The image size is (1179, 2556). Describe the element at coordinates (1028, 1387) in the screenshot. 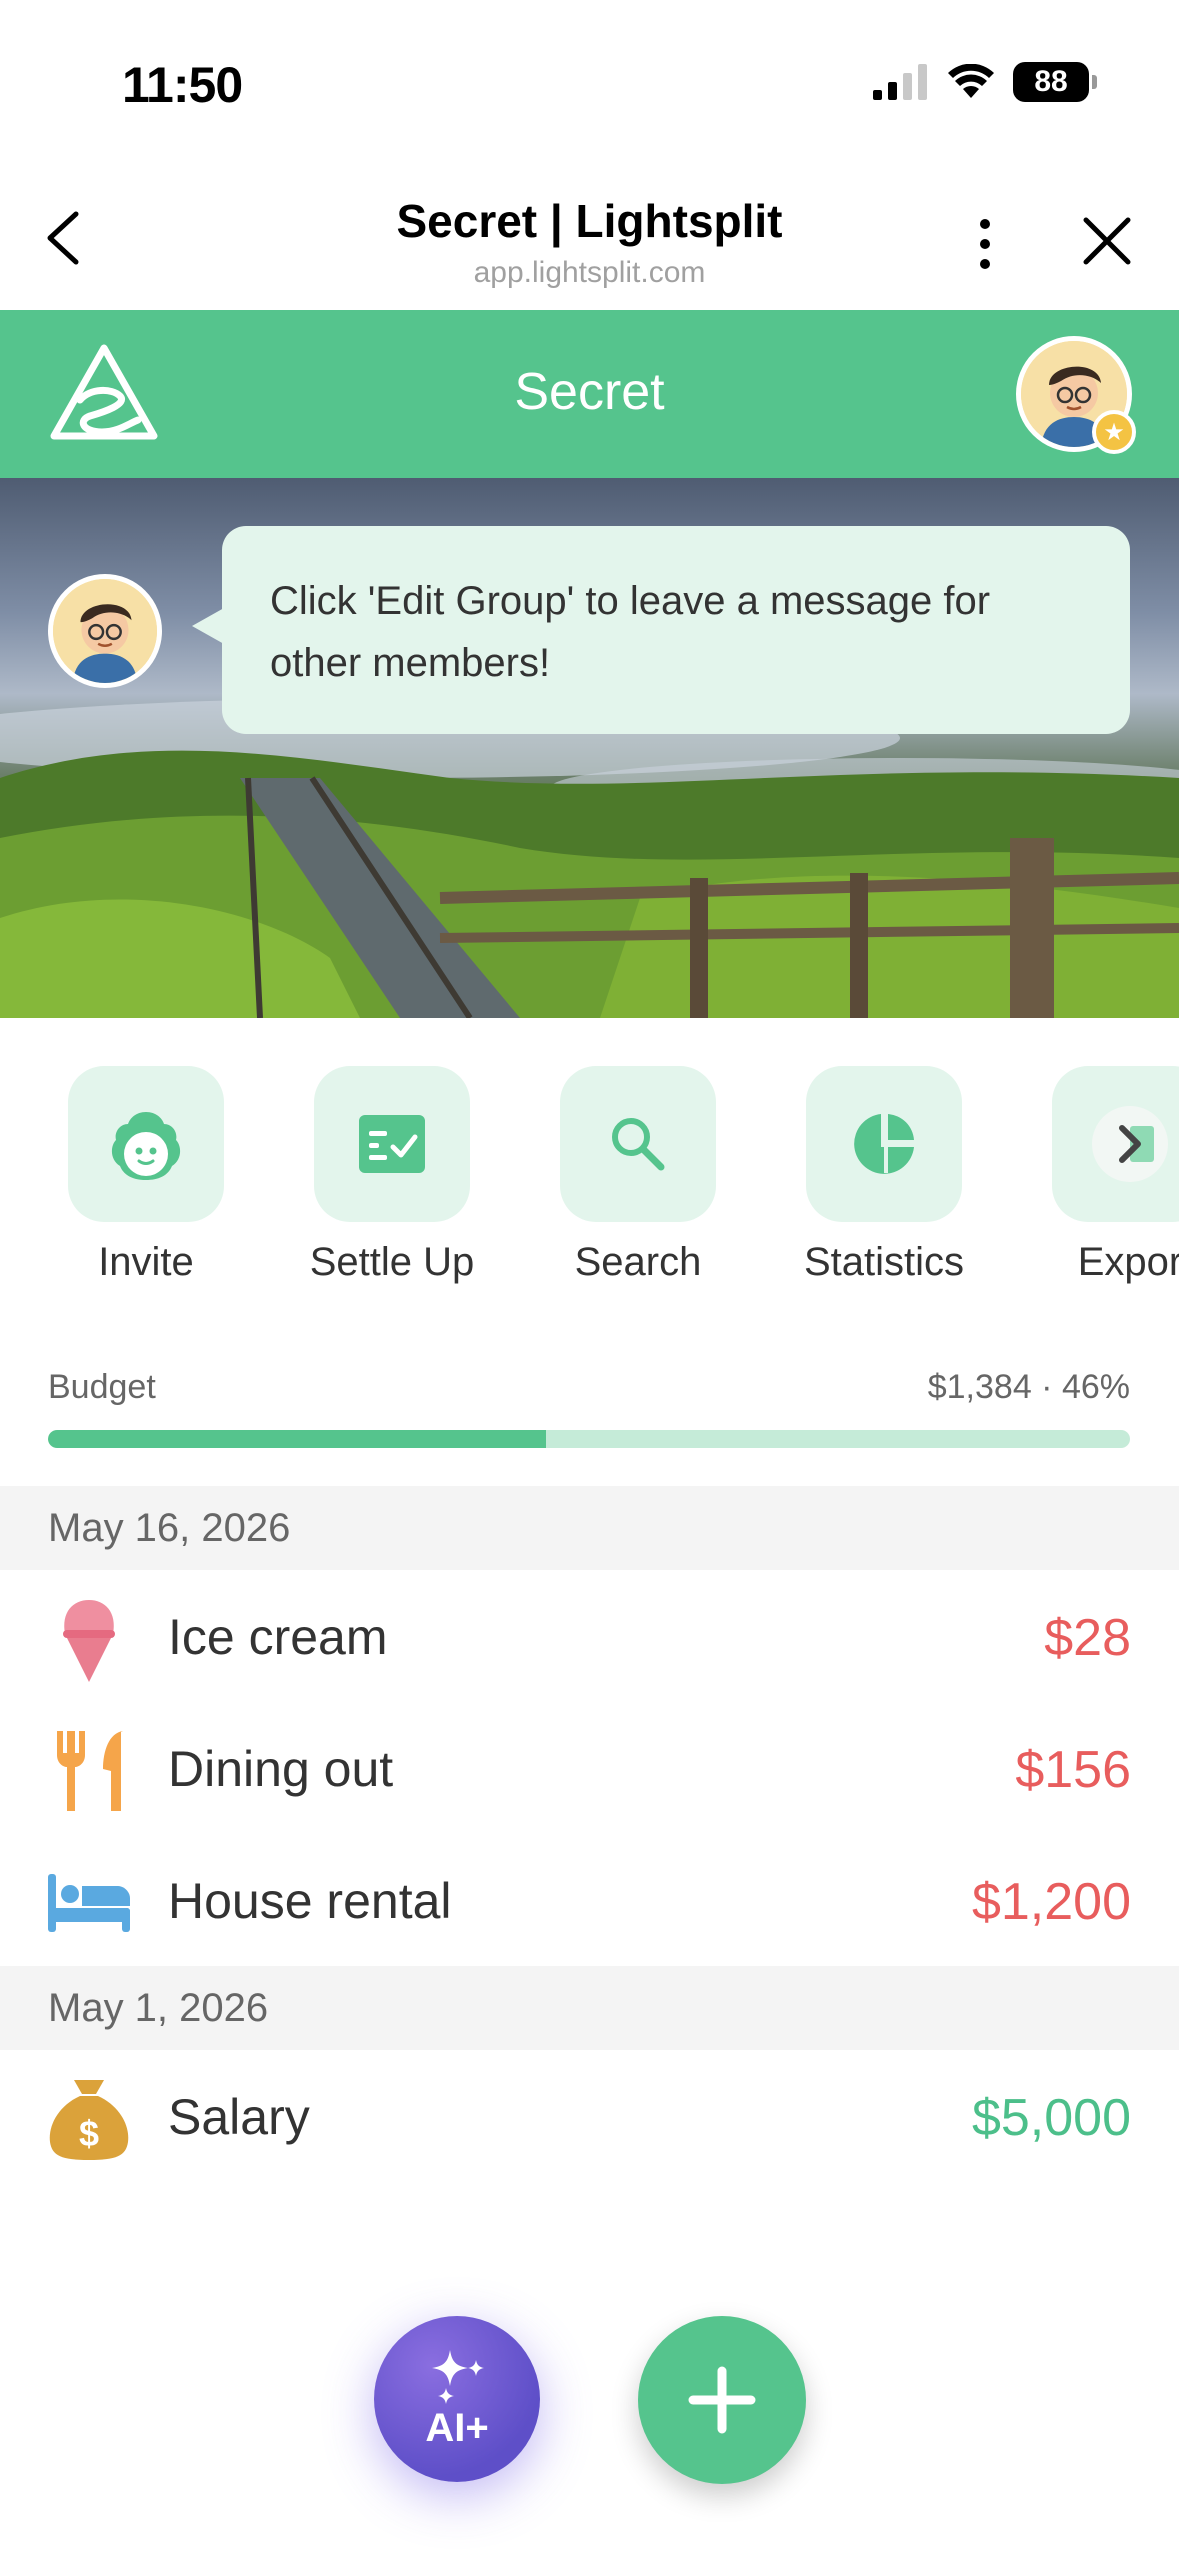

I see `budget-value: $1,384 · 46%` at that location.